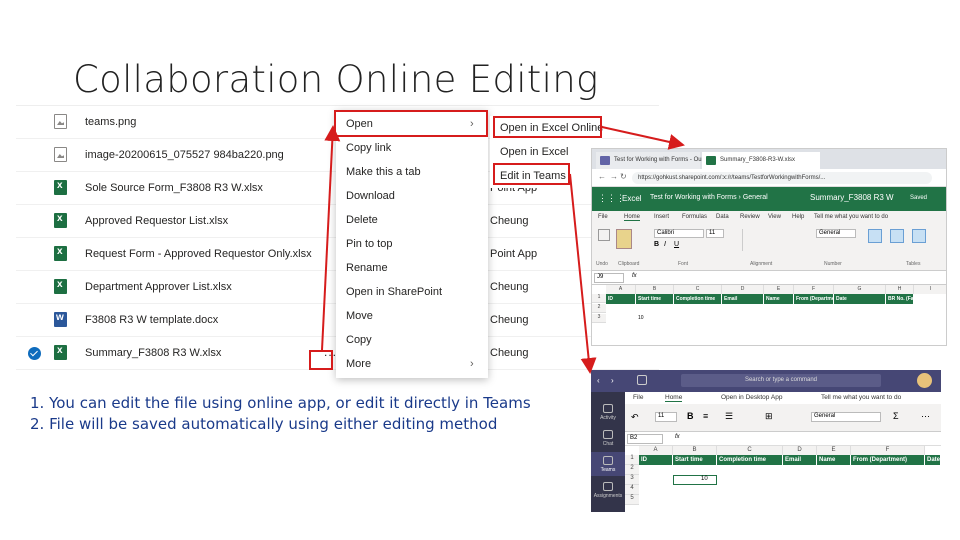 The height and width of the screenshot is (540, 960). I want to click on forward-icon: →, so click(614, 176).